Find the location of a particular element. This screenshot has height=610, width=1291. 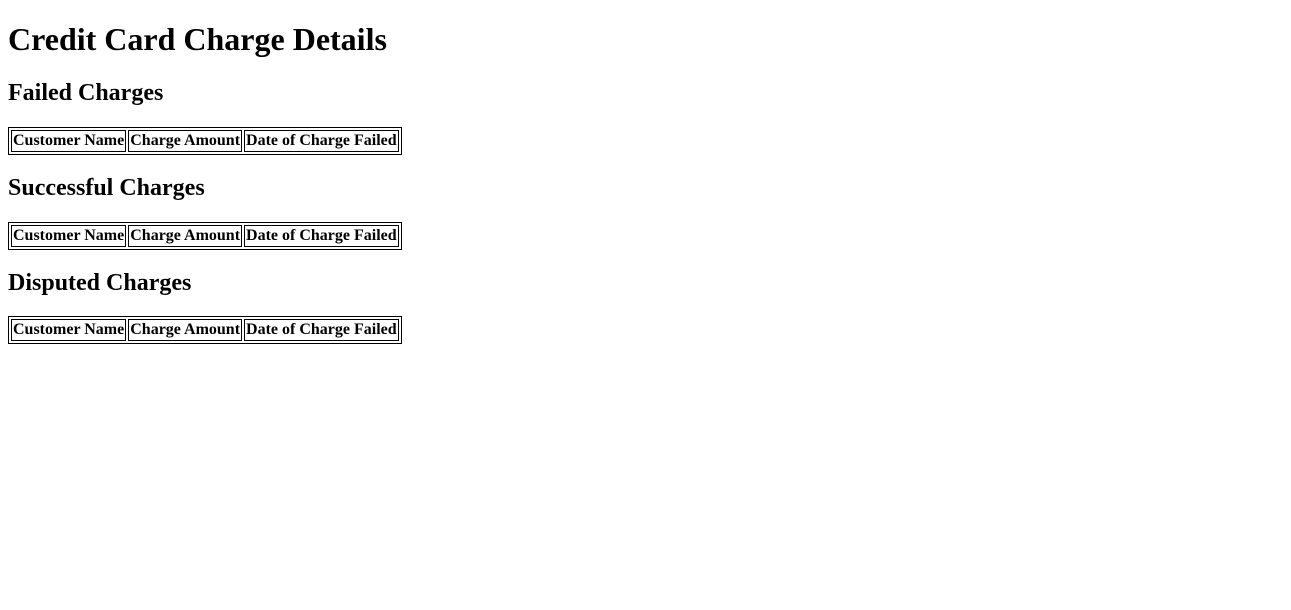

successful-charges-heading: Successful Charges is located at coordinates (106, 187).